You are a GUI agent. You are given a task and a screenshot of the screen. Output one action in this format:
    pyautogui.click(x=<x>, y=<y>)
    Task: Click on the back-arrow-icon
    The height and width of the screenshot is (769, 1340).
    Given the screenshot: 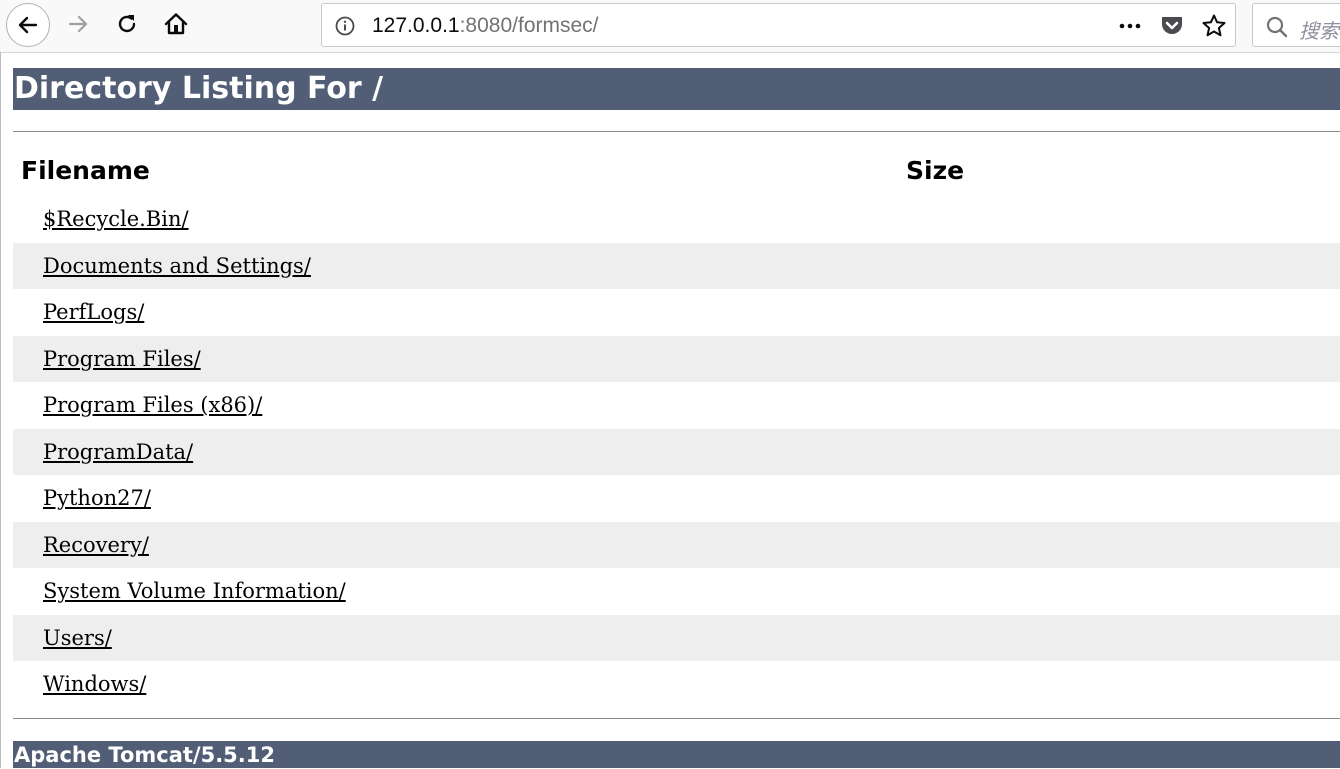 What is the action you would take?
    pyautogui.click(x=28, y=25)
    